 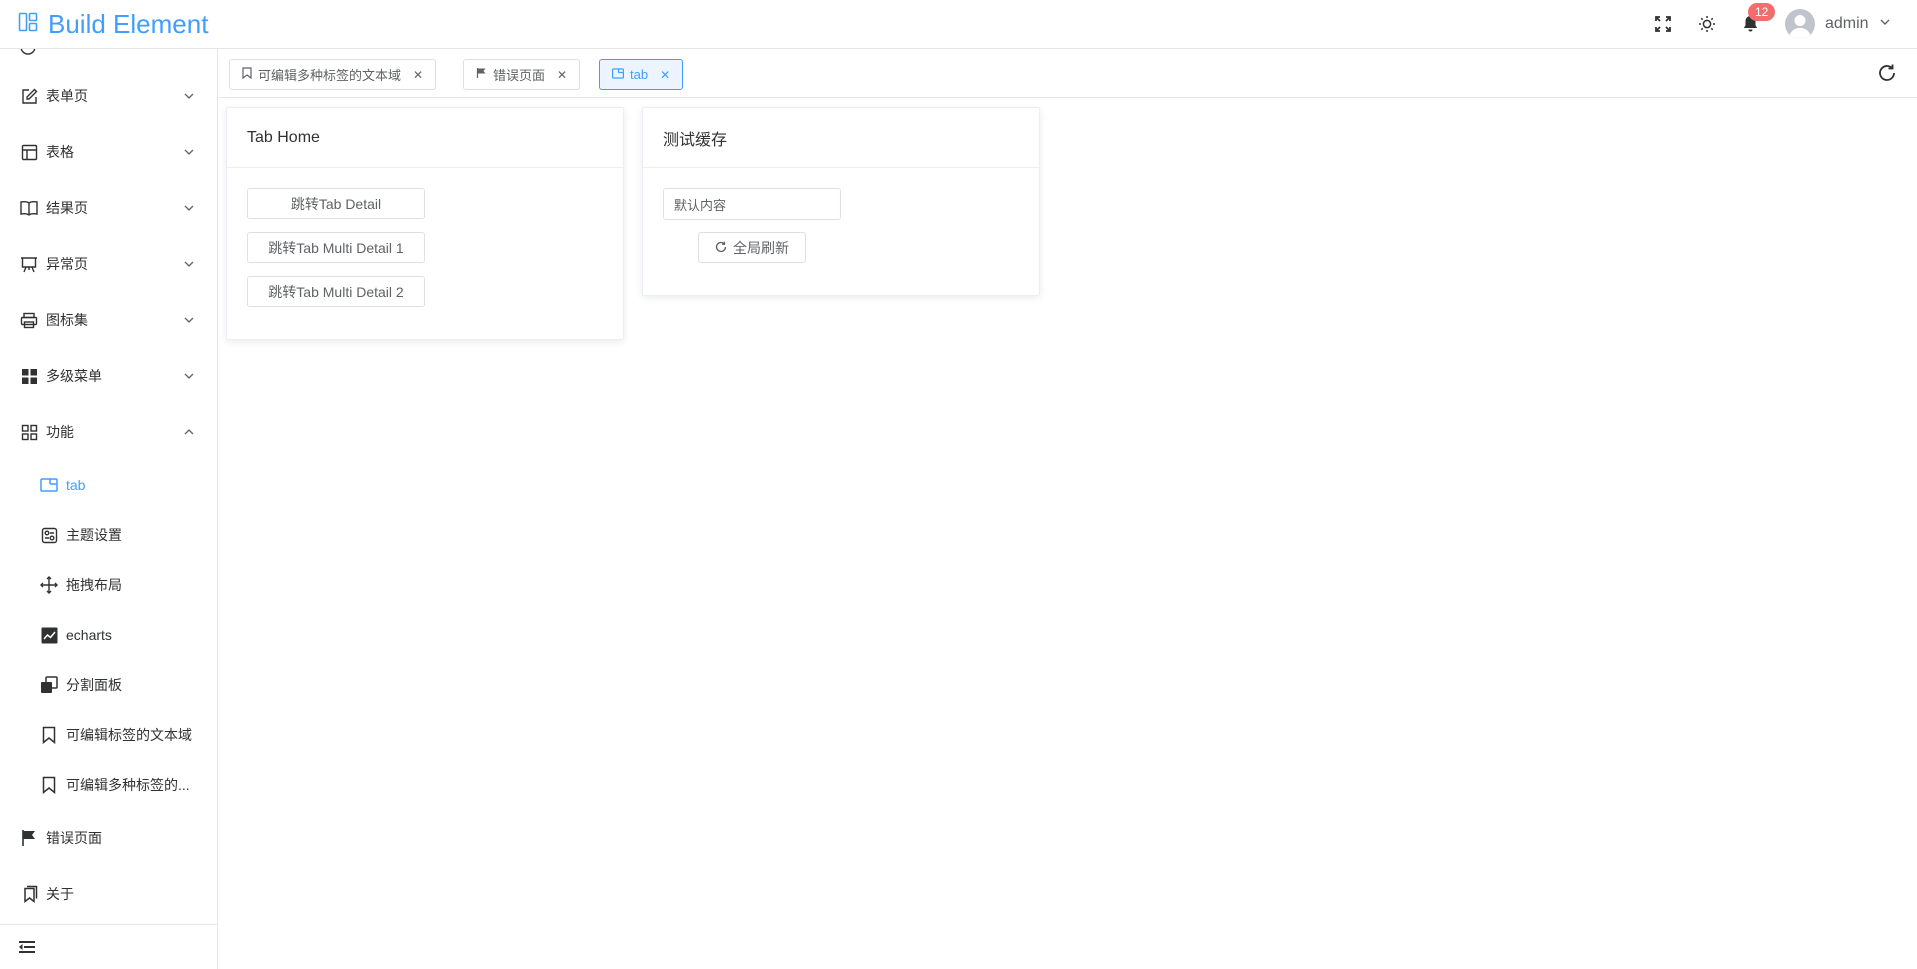 I want to click on theme-icon, so click(x=49, y=535).